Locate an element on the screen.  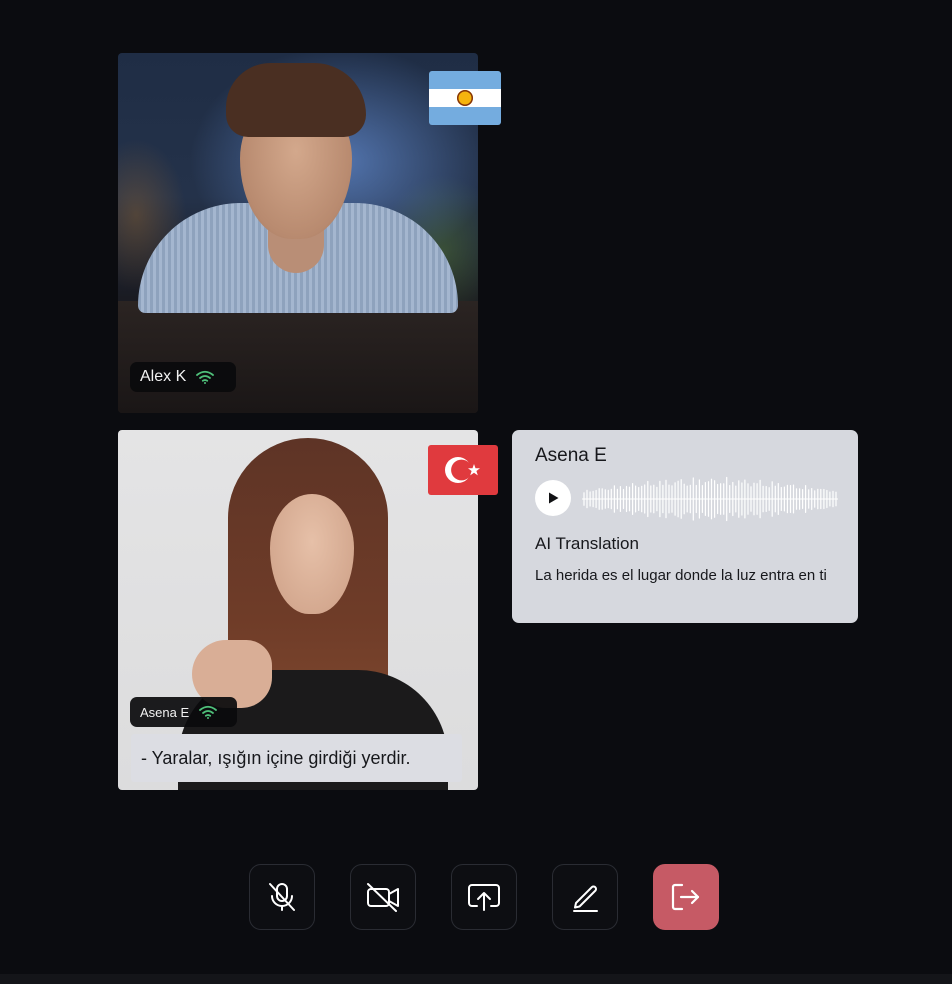
sun-of-may is located at coordinates (465, 98).